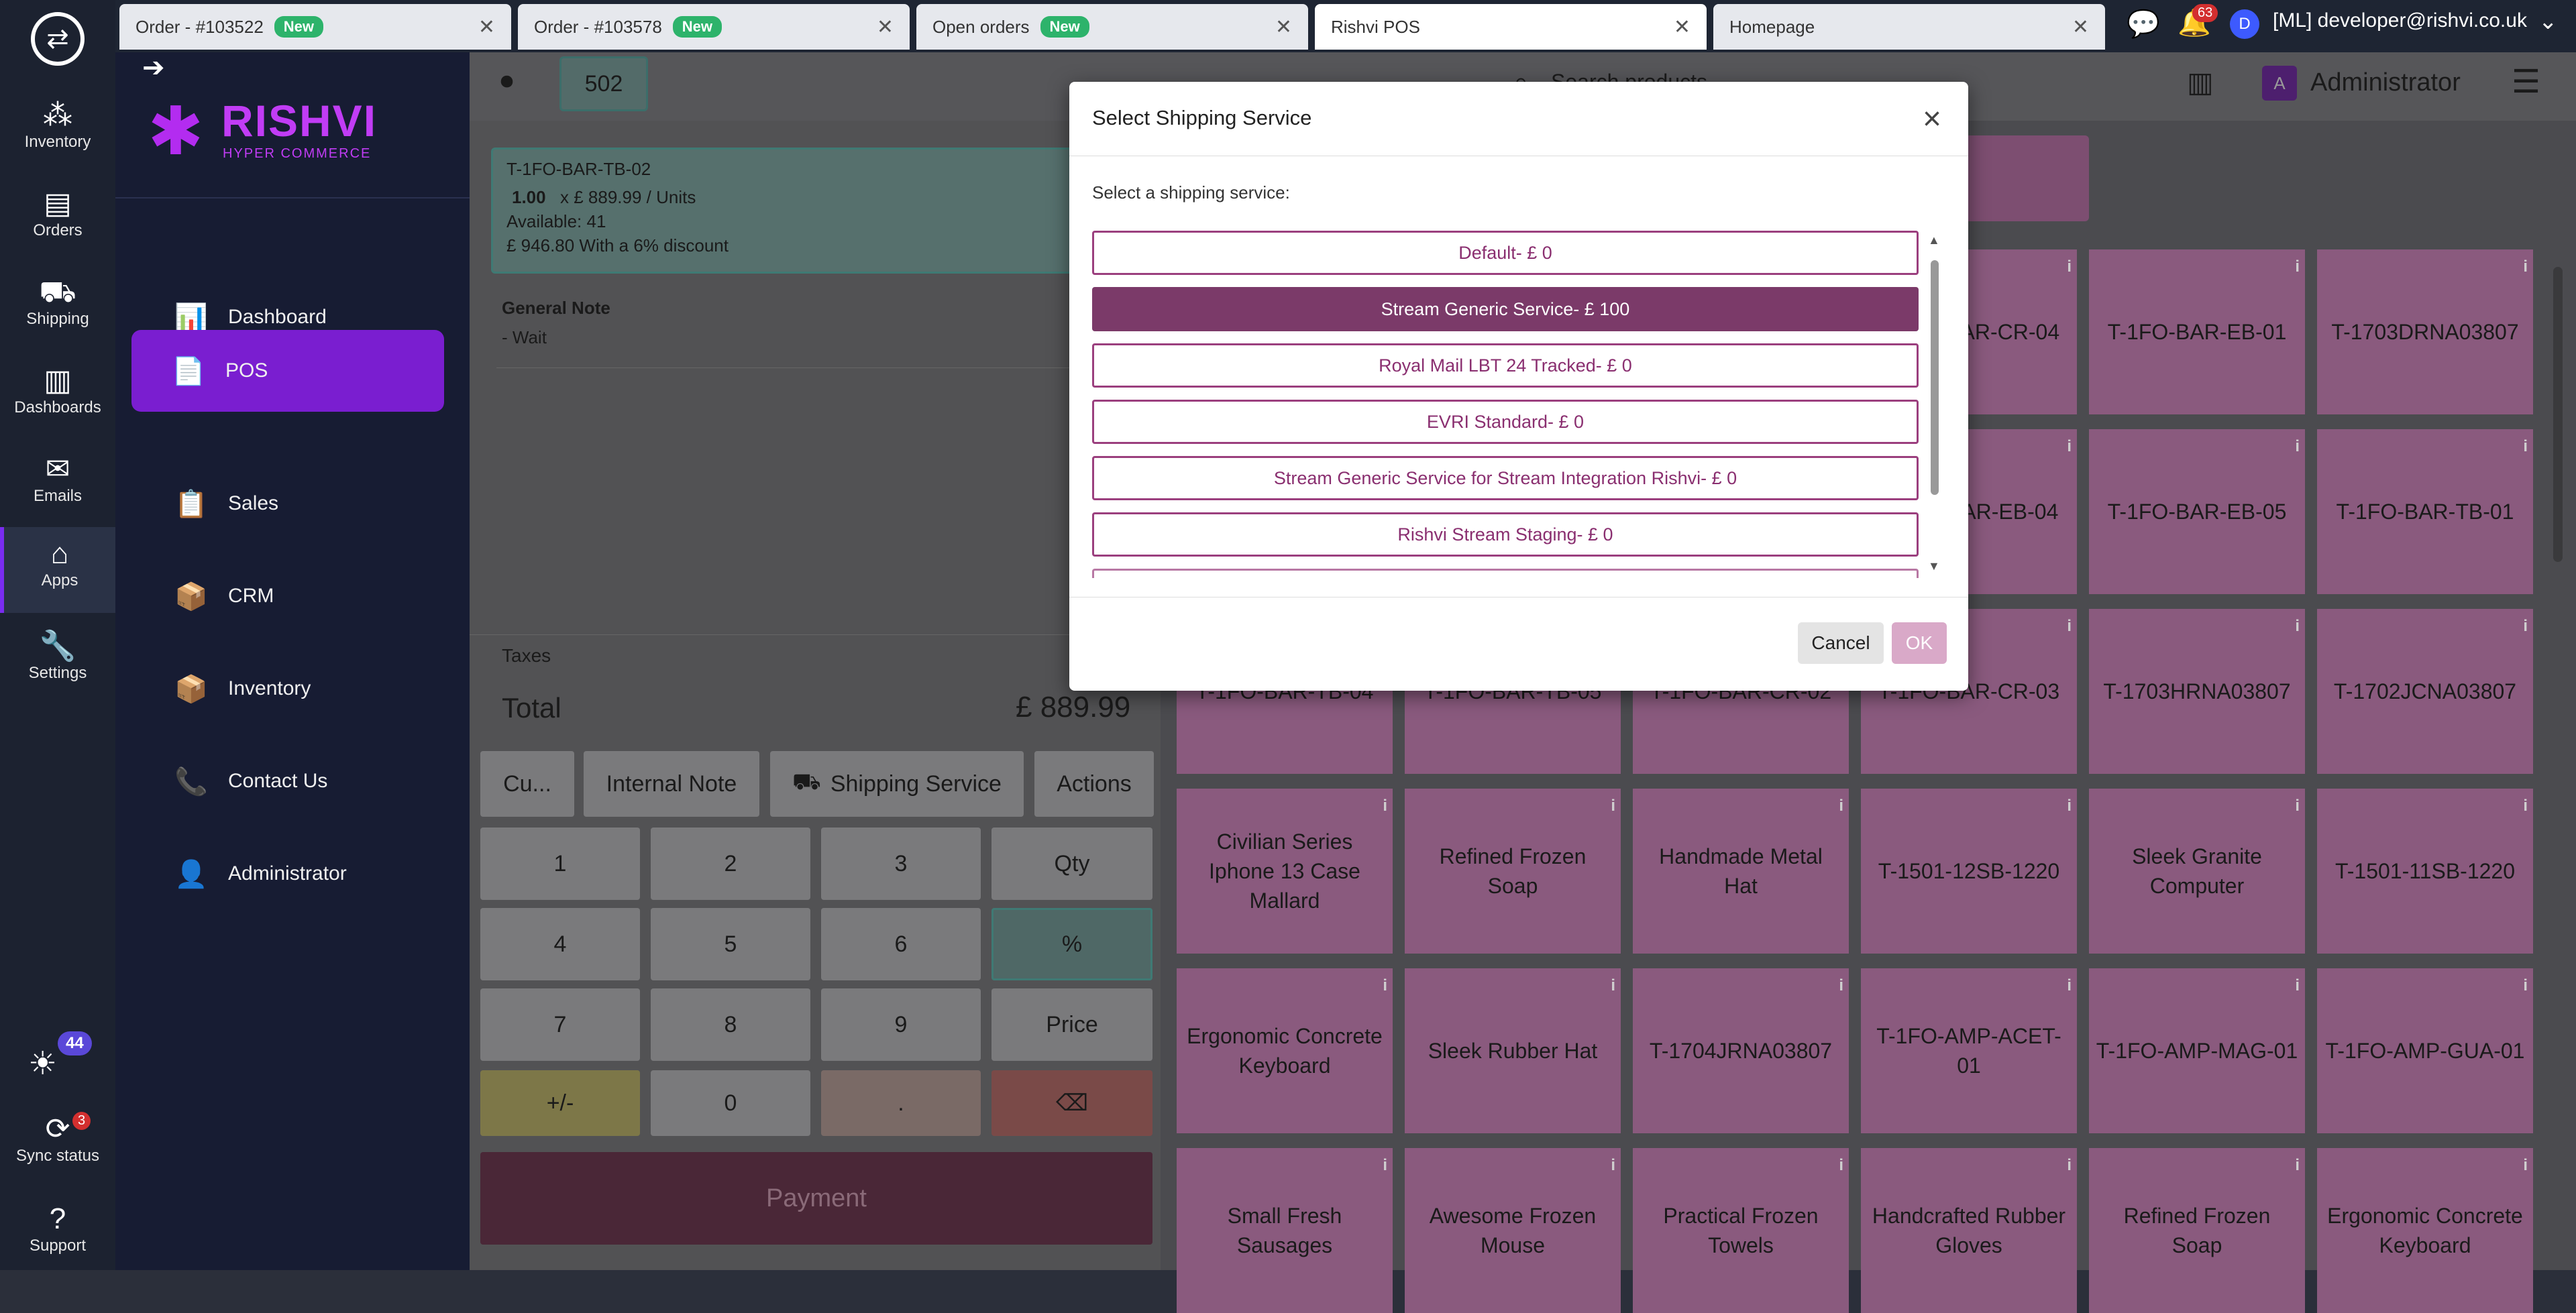  Describe the element at coordinates (2425, 691) in the screenshot. I see `product-tile: T-1702JCNA03807 i` at that location.